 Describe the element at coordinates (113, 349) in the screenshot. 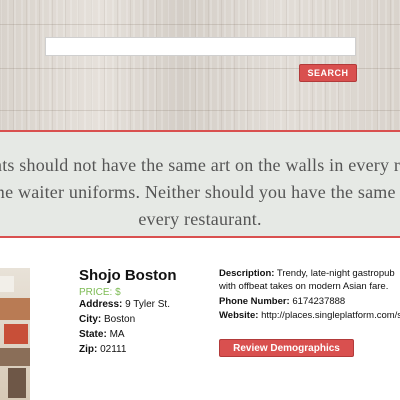

I see `zip-value: 02111` at that location.